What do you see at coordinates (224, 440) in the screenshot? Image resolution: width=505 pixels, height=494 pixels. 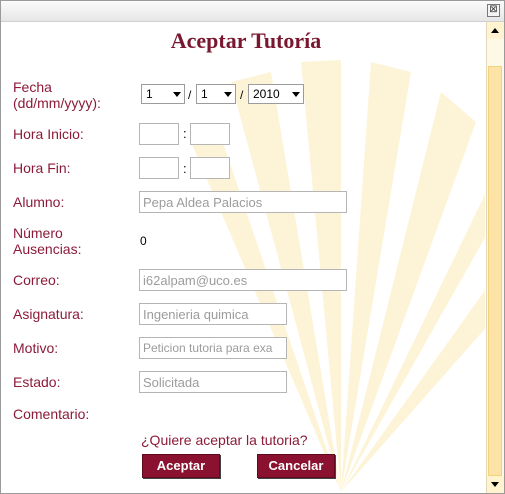 I see `confirm-question: ¿Quiere aceptar la tutoria?` at bounding box center [224, 440].